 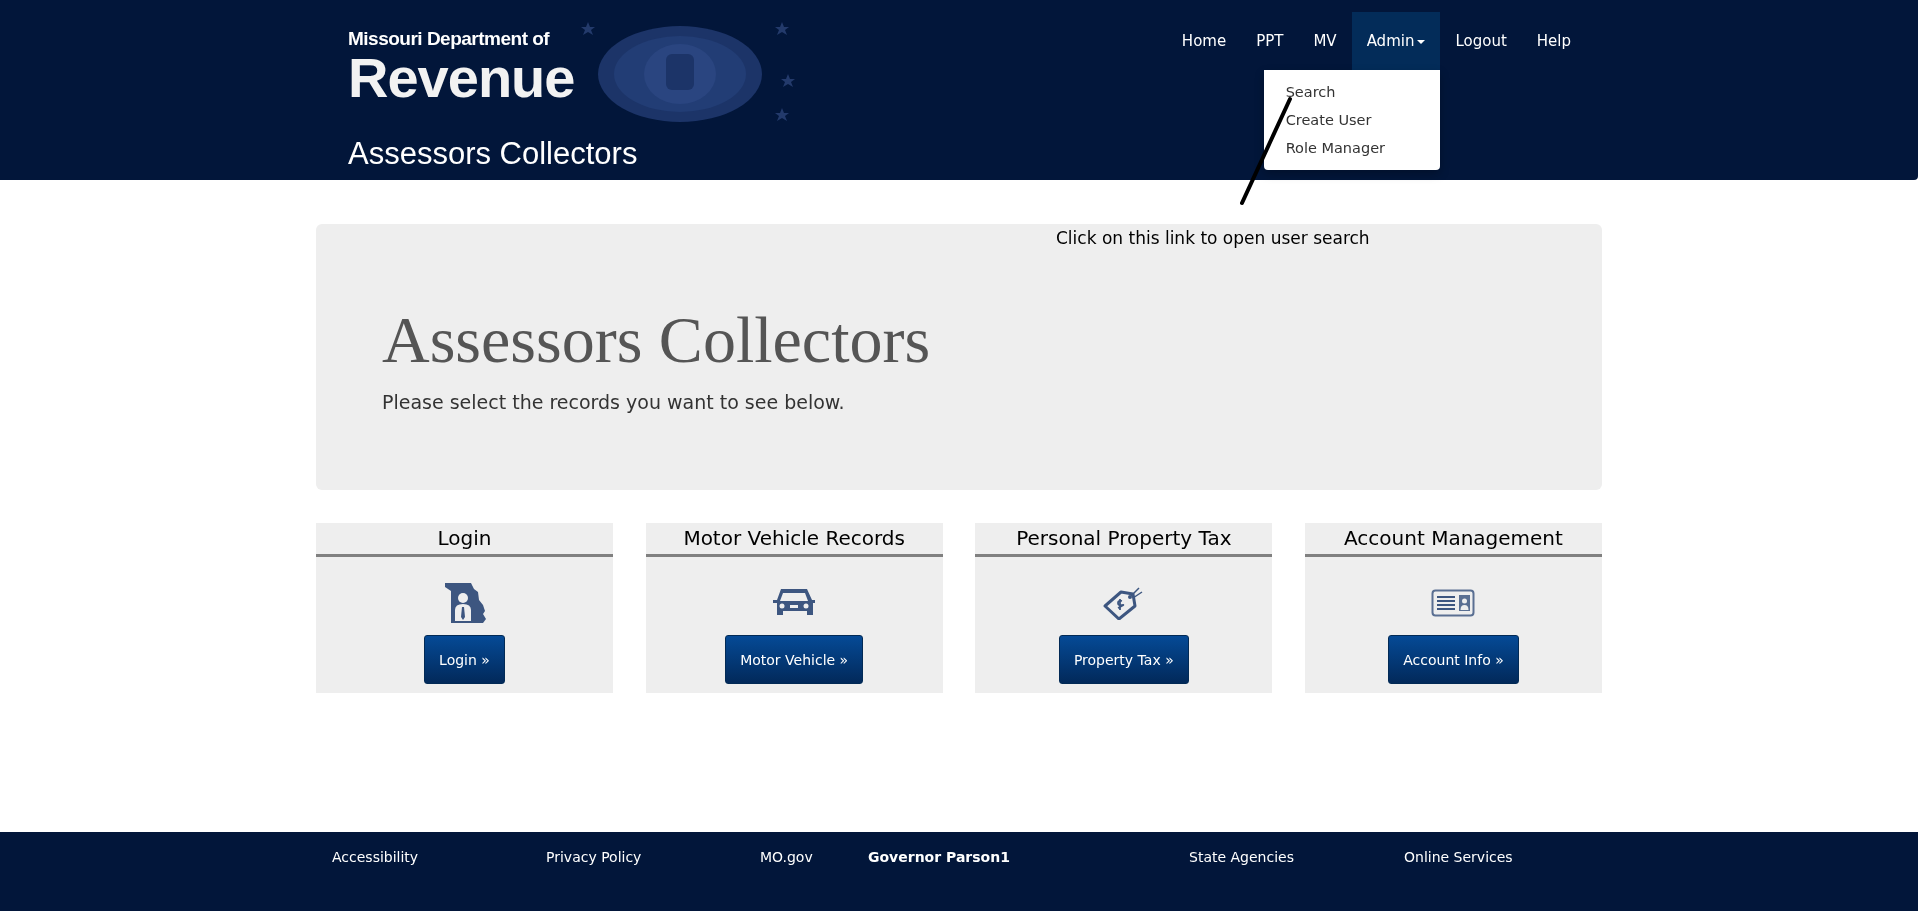 What do you see at coordinates (1453, 603) in the screenshot?
I see `id-card-icon` at bounding box center [1453, 603].